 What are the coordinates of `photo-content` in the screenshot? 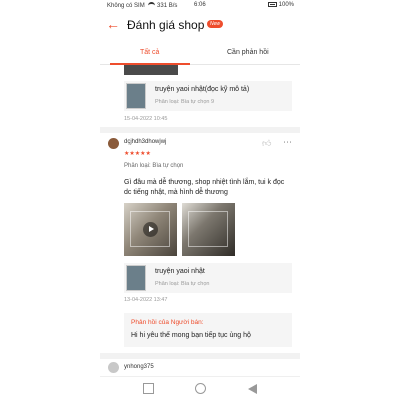 It's located at (208, 229).